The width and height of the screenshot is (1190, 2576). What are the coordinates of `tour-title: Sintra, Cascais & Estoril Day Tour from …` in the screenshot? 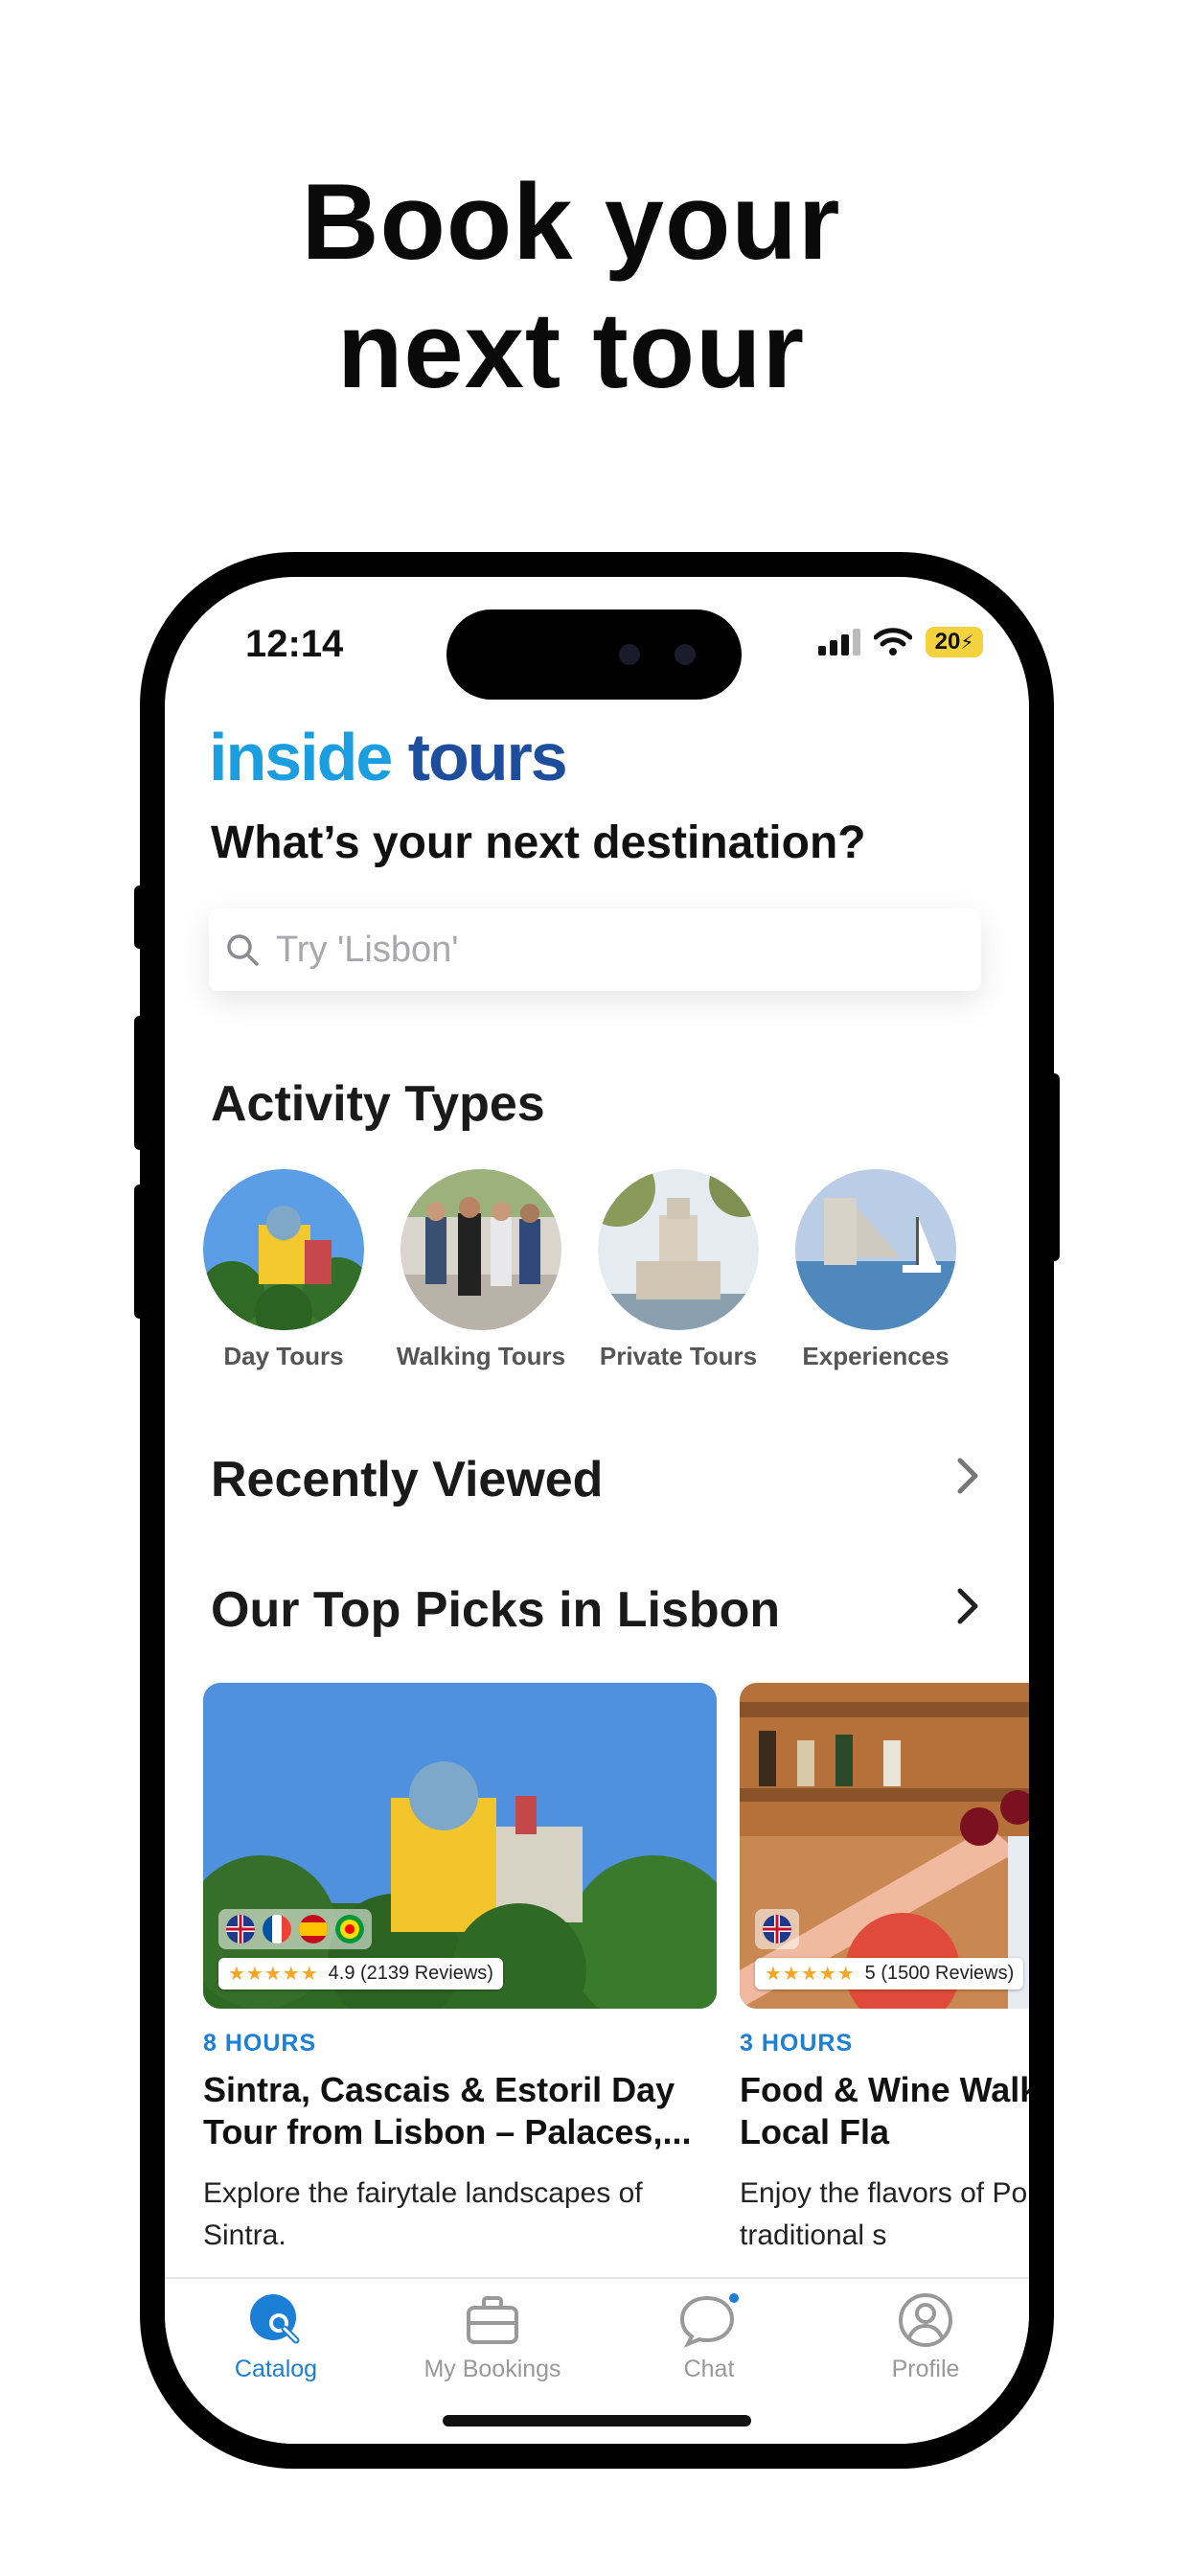 It's located at (448, 2110).